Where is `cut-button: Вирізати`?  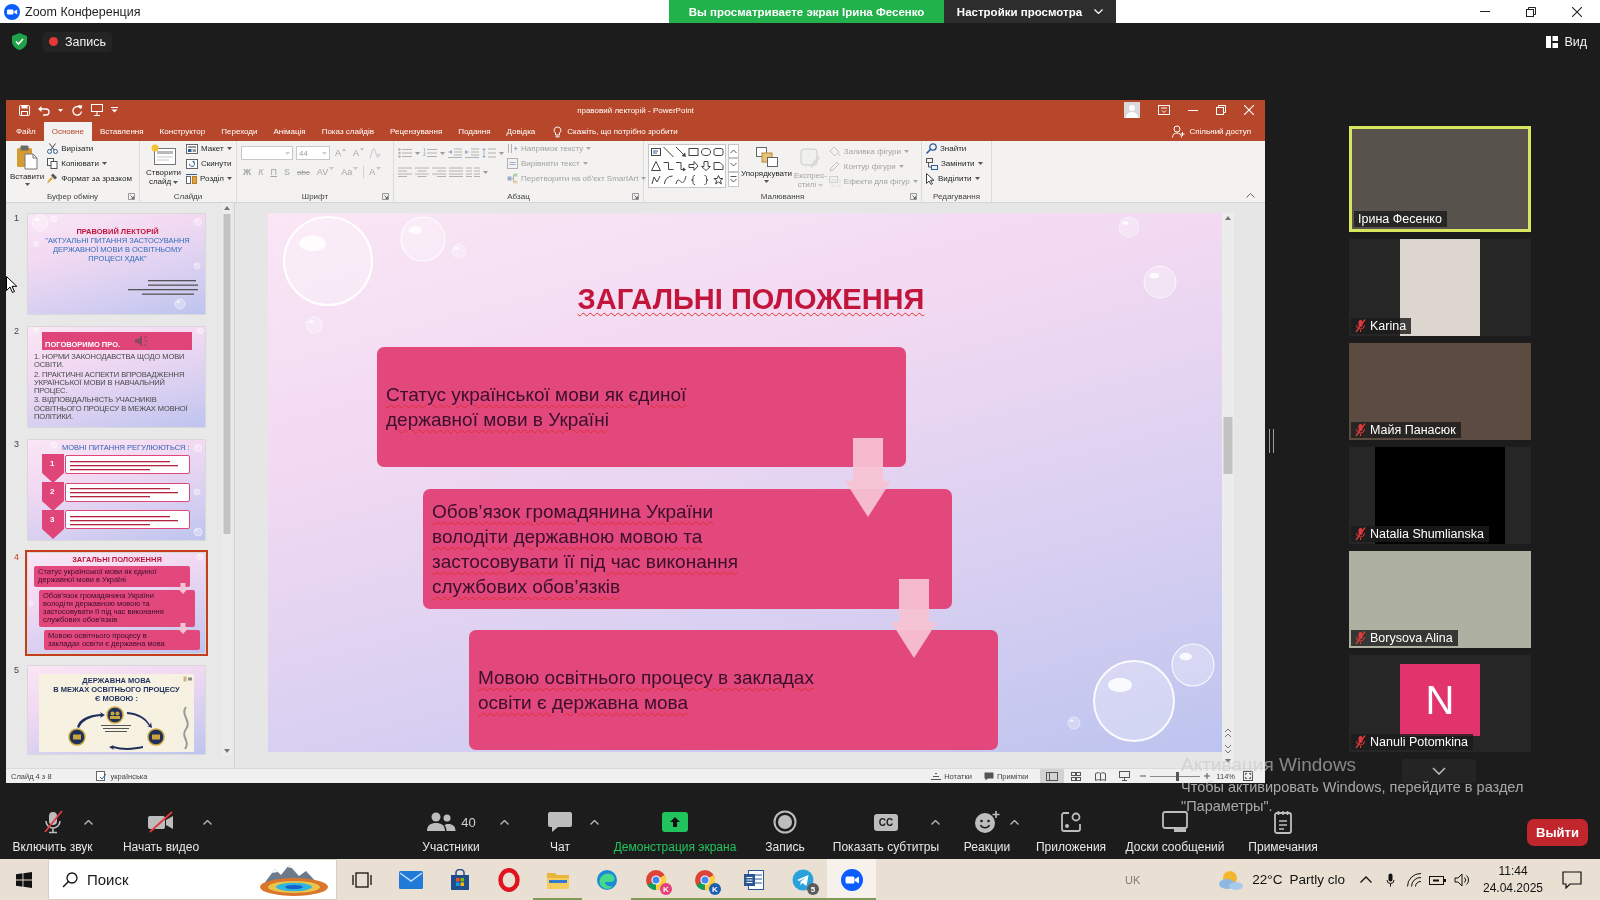
cut-button: Вирізати is located at coordinates (89, 148).